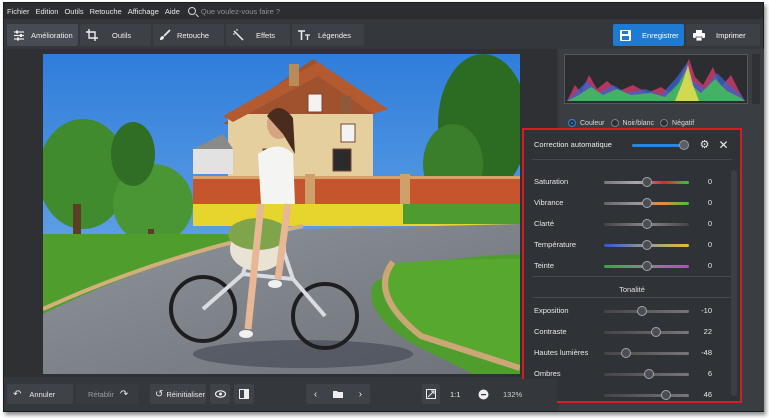 Image resolution: width=769 pixels, height=418 pixels. I want to click on auto-correction-row: Correction automatique ⚙ ✕, so click(632, 144).